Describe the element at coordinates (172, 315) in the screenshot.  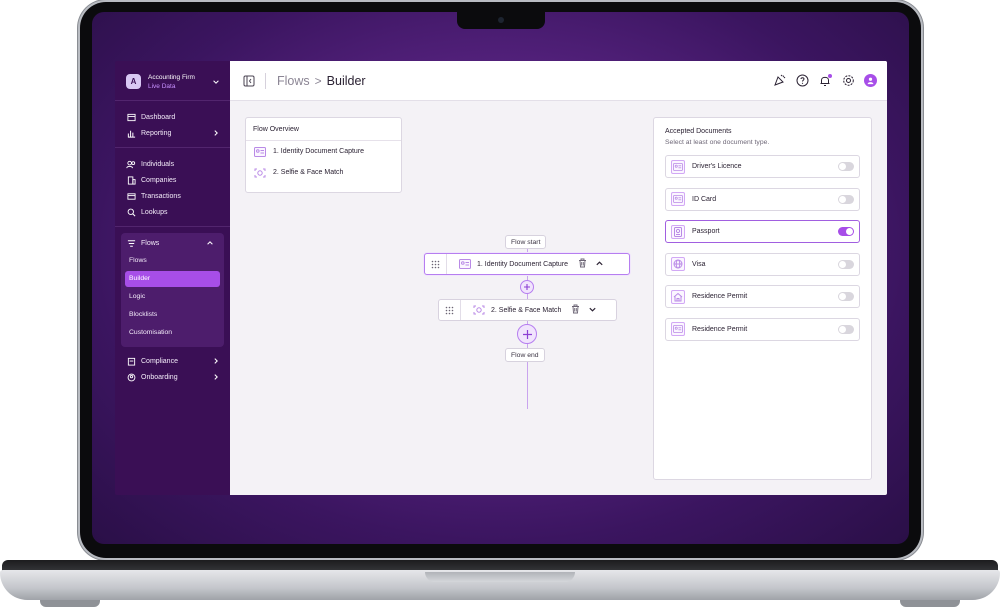
I see `sidebar-subitem-blocklists: Blocklists` at that location.